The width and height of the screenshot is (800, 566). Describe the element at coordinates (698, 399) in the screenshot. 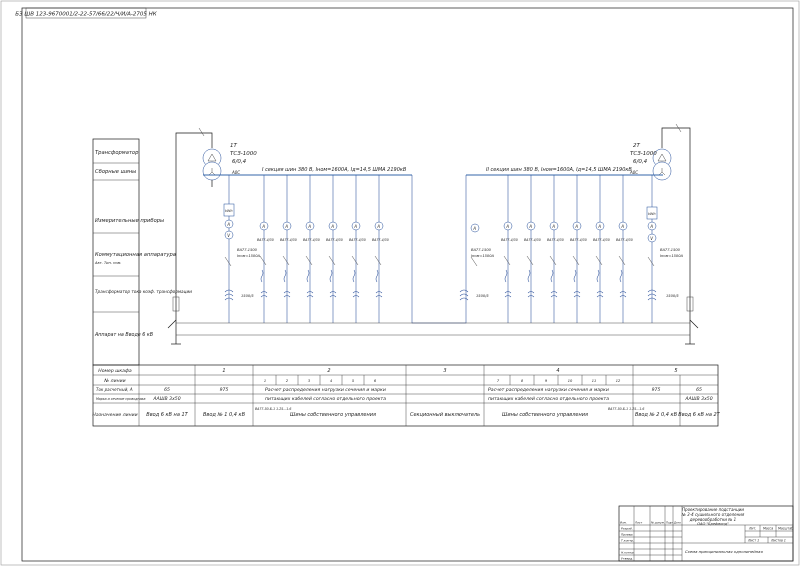

I see `cable-right: ААШВ 3х50` at that location.